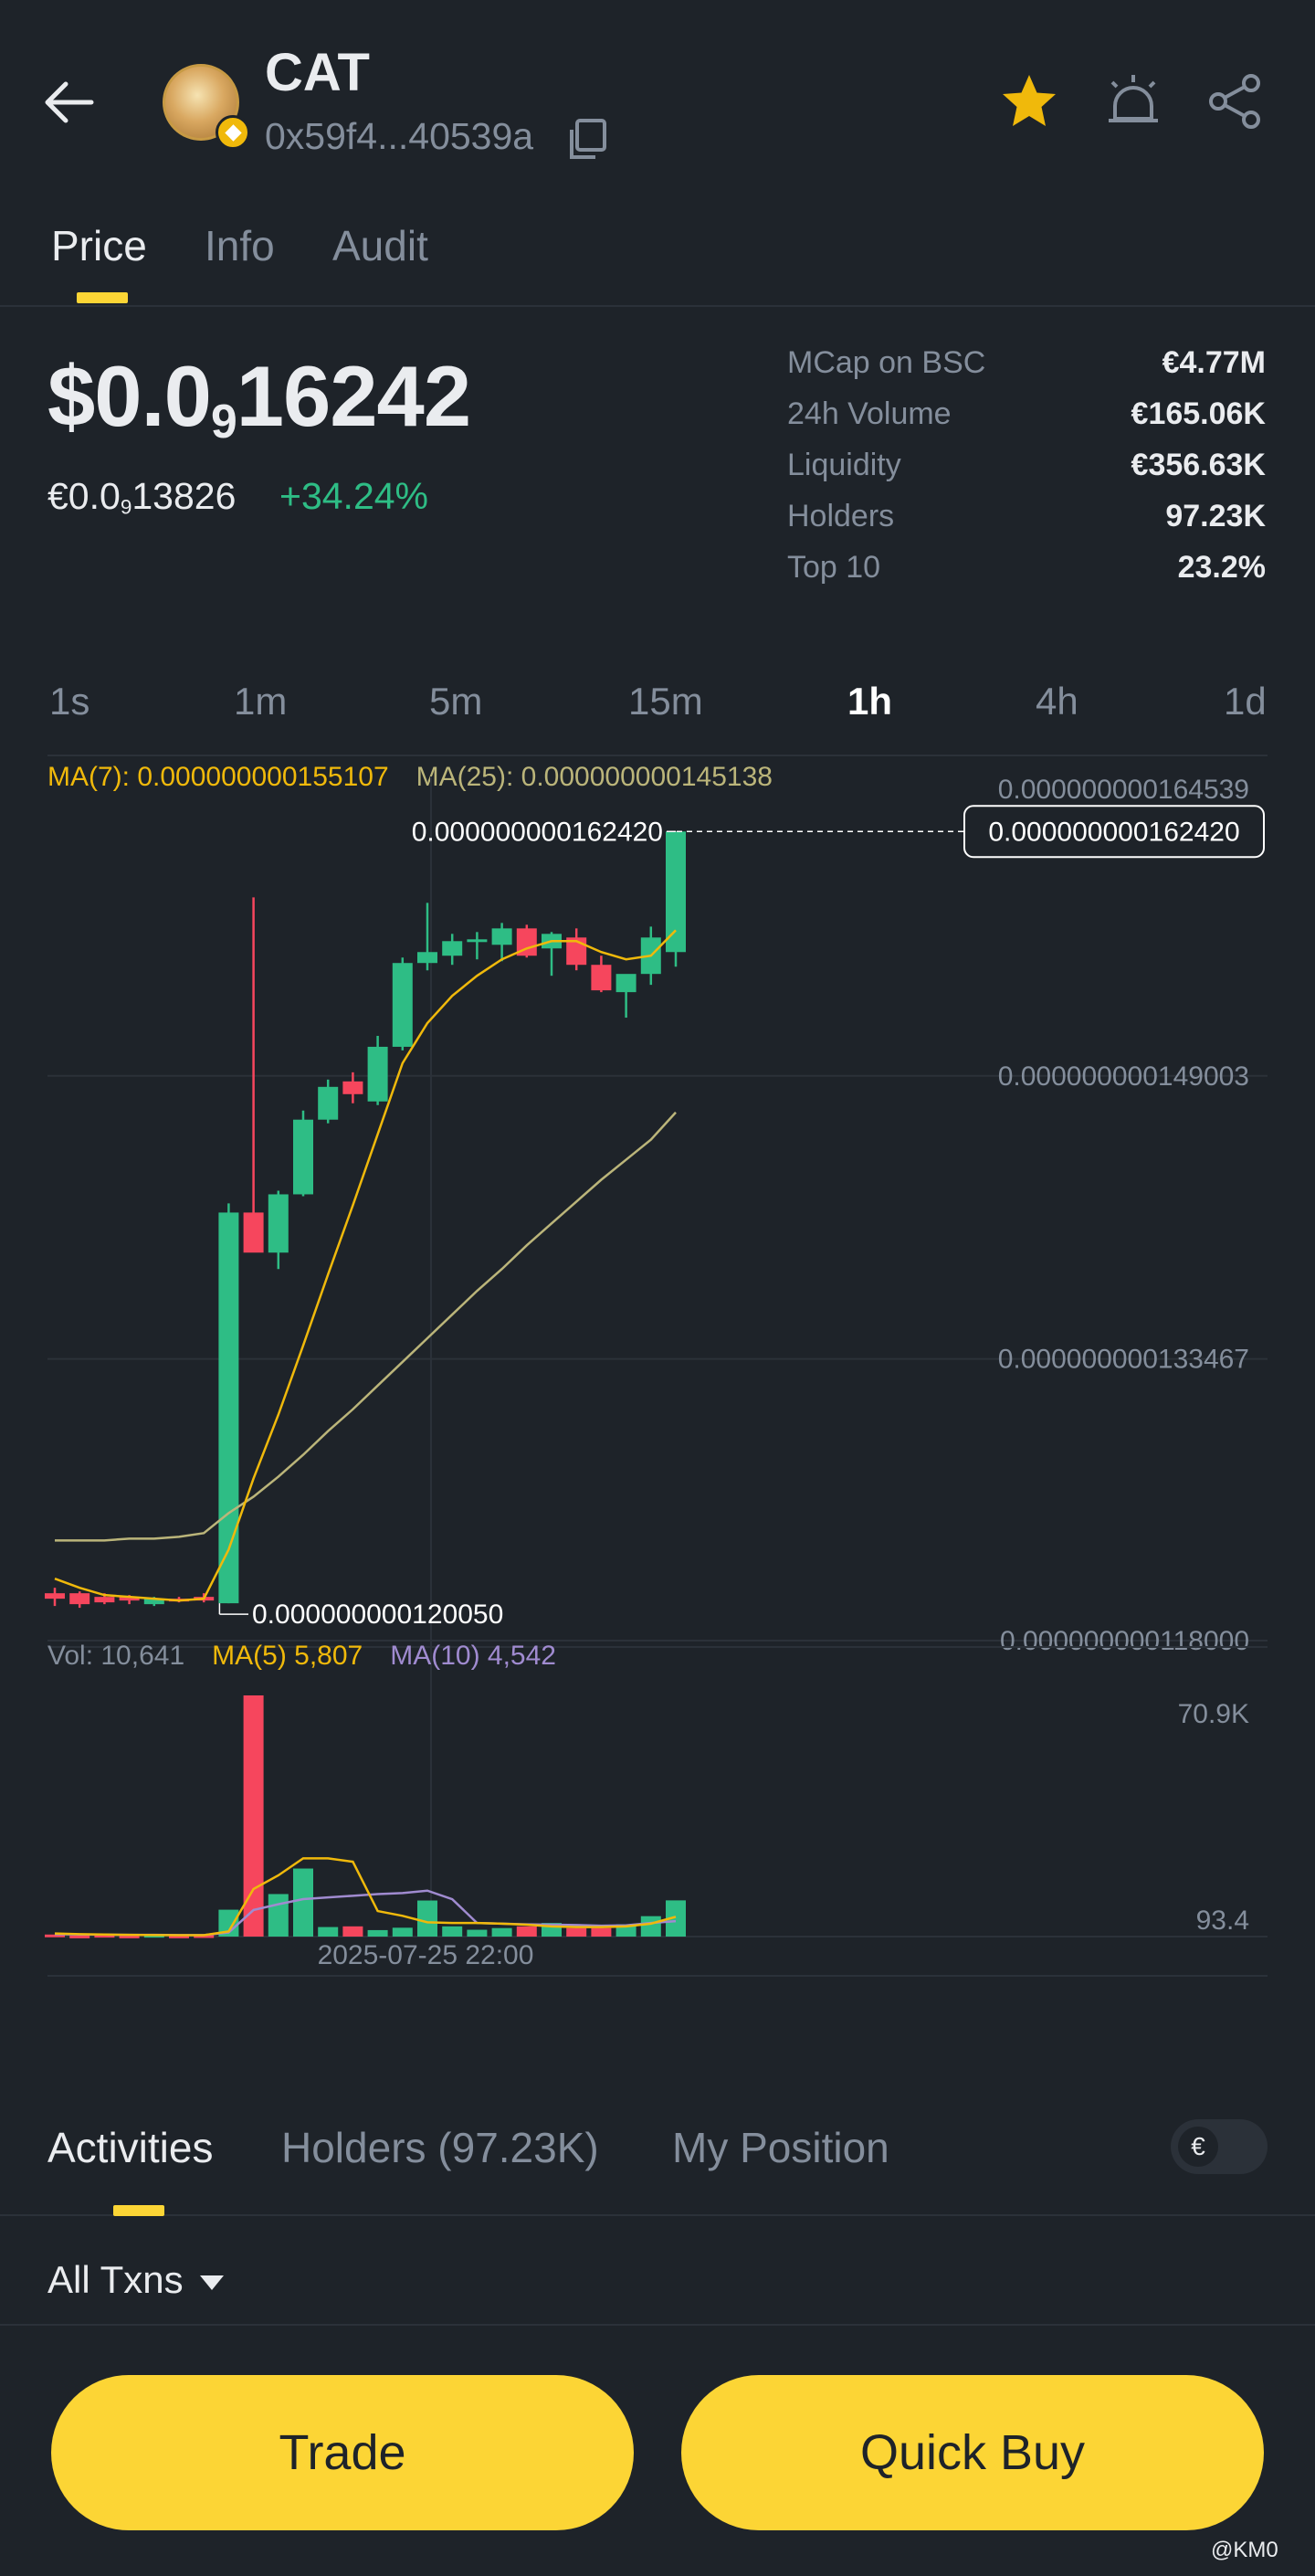  Describe the element at coordinates (1245, 701) in the screenshot. I see `timeframe-1d: 1d` at that location.